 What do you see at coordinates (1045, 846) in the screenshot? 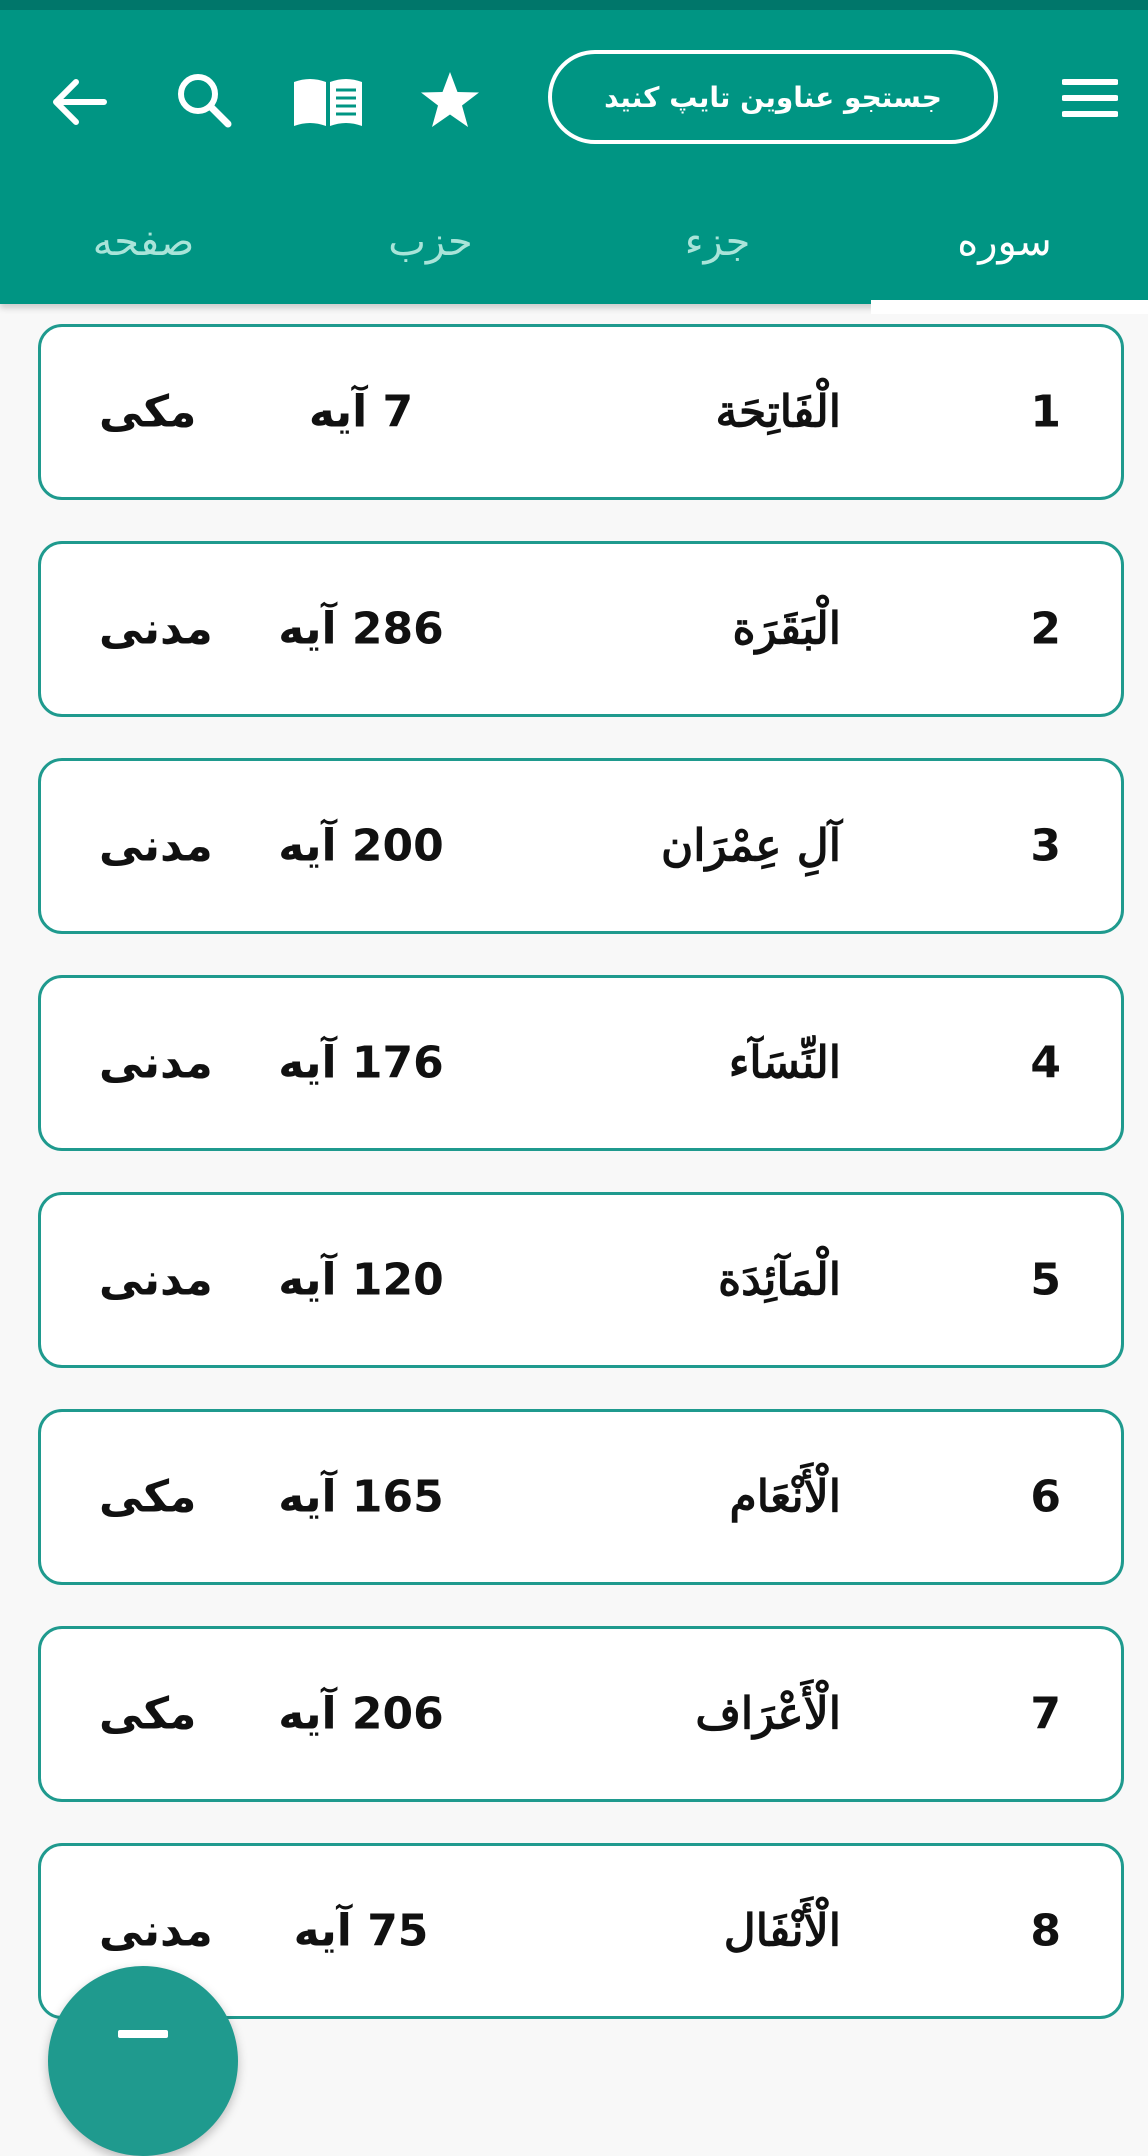
I see `surah-number: 3` at bounding box center [1045, 846].